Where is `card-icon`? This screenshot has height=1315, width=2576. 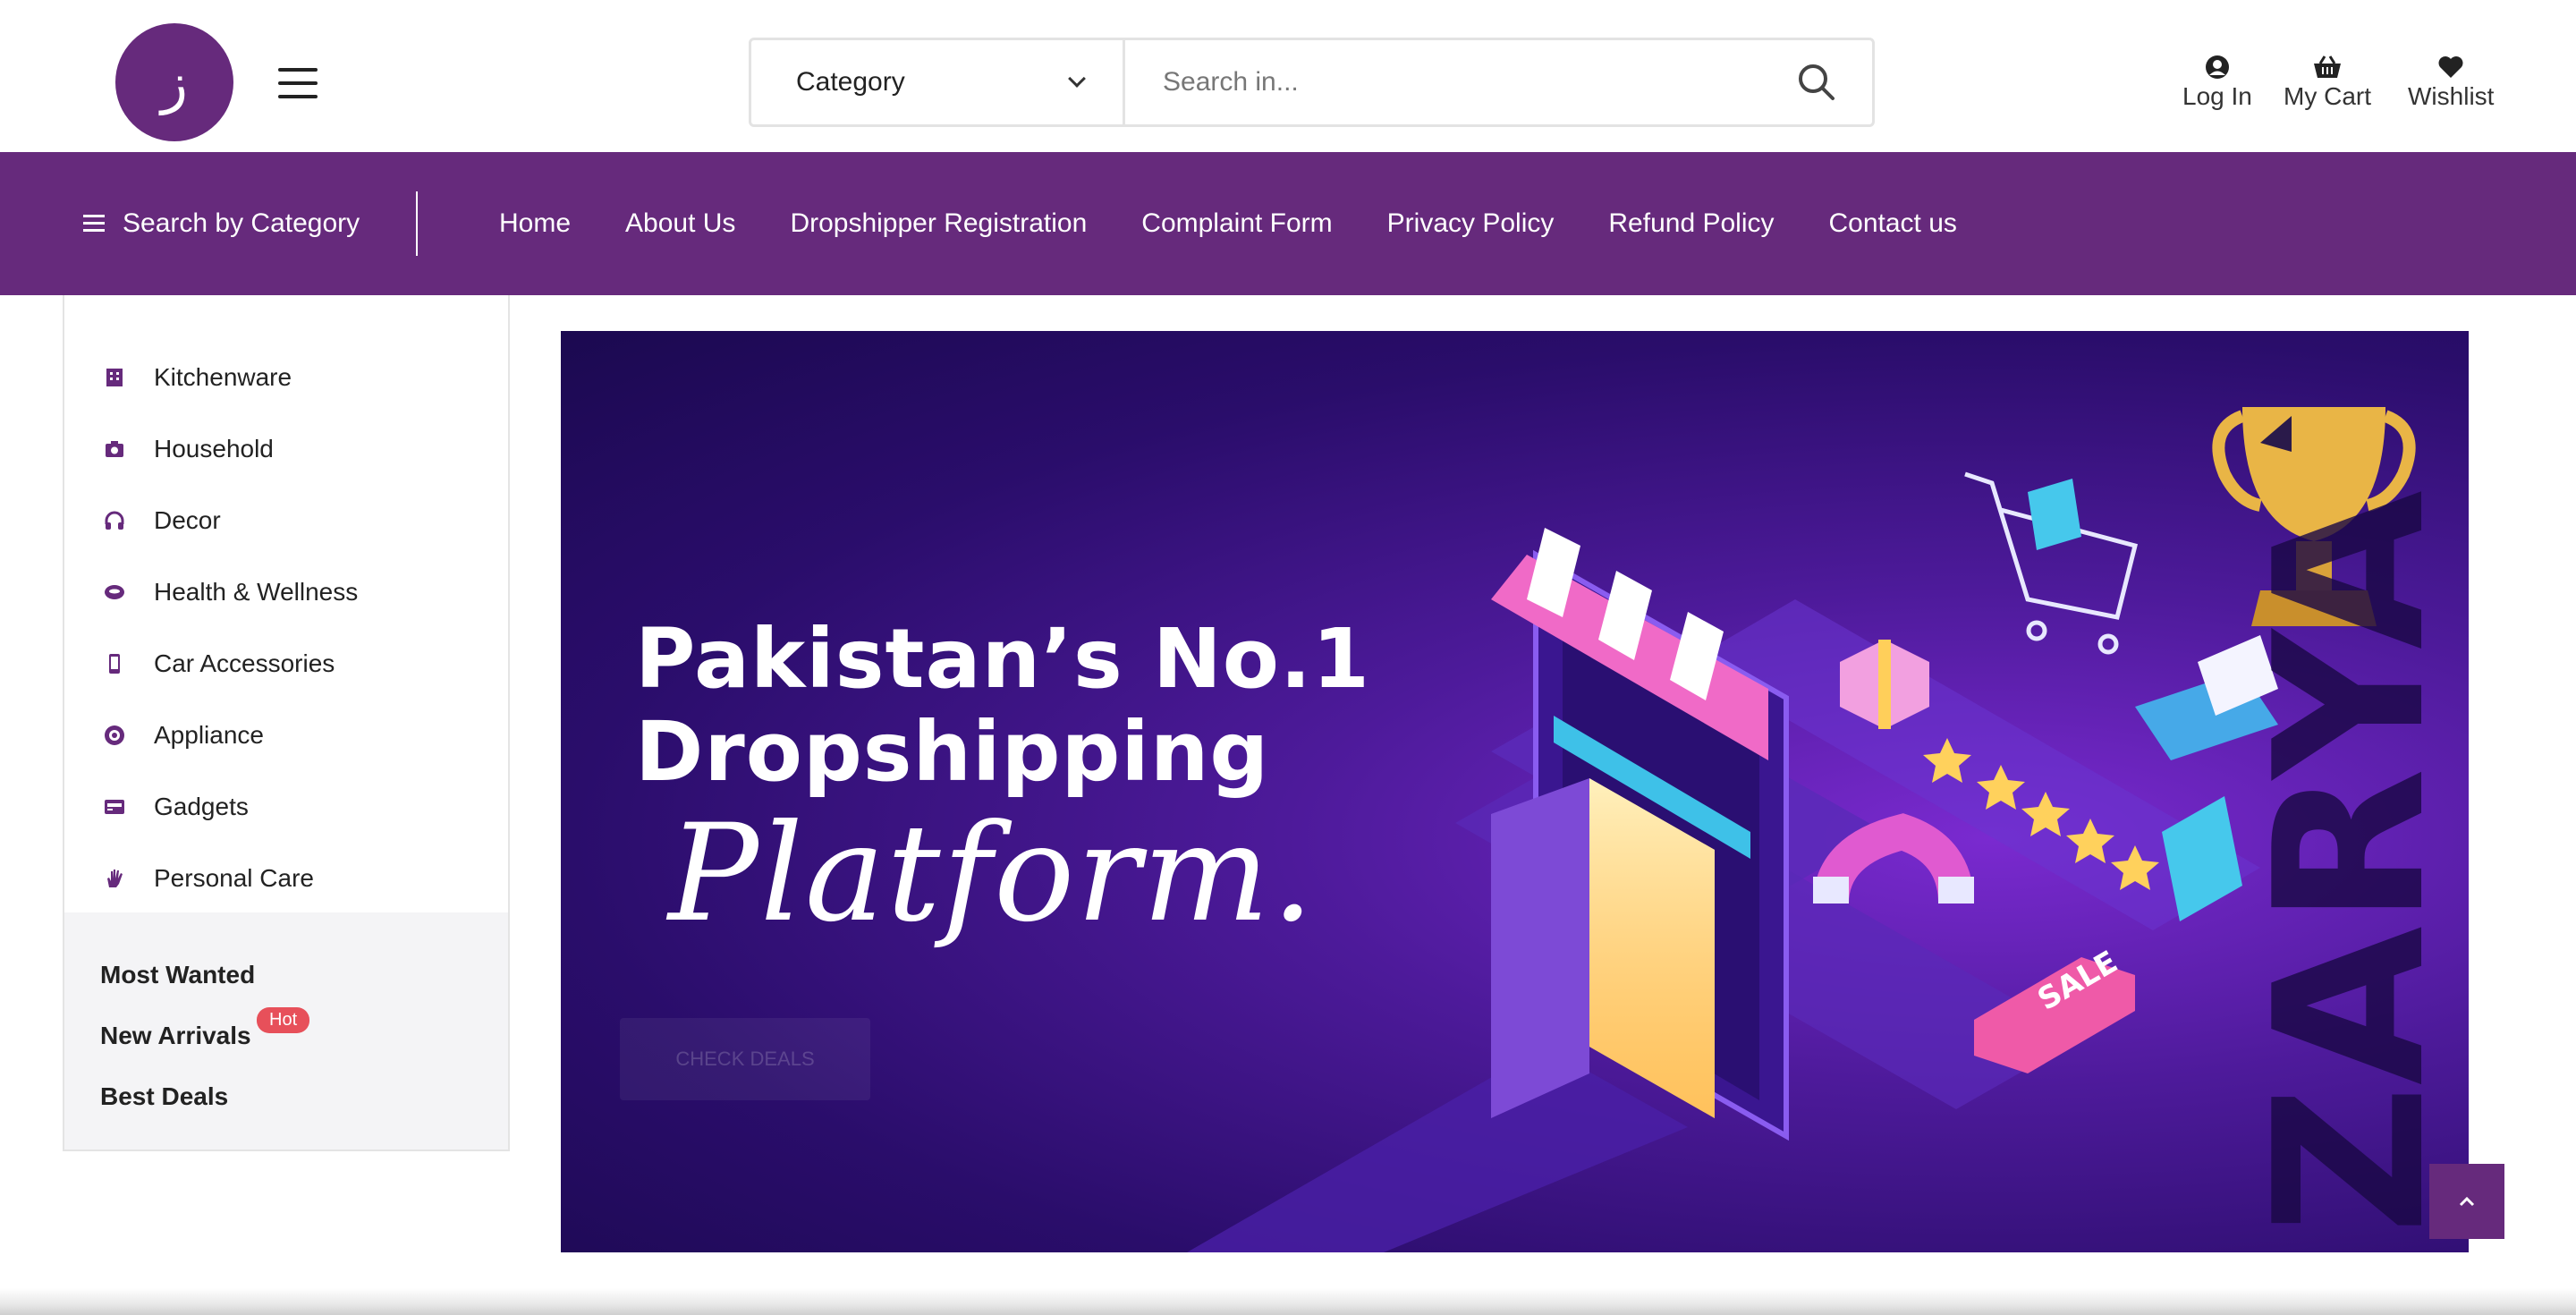 card-icon is located at coordinates (114, 806).